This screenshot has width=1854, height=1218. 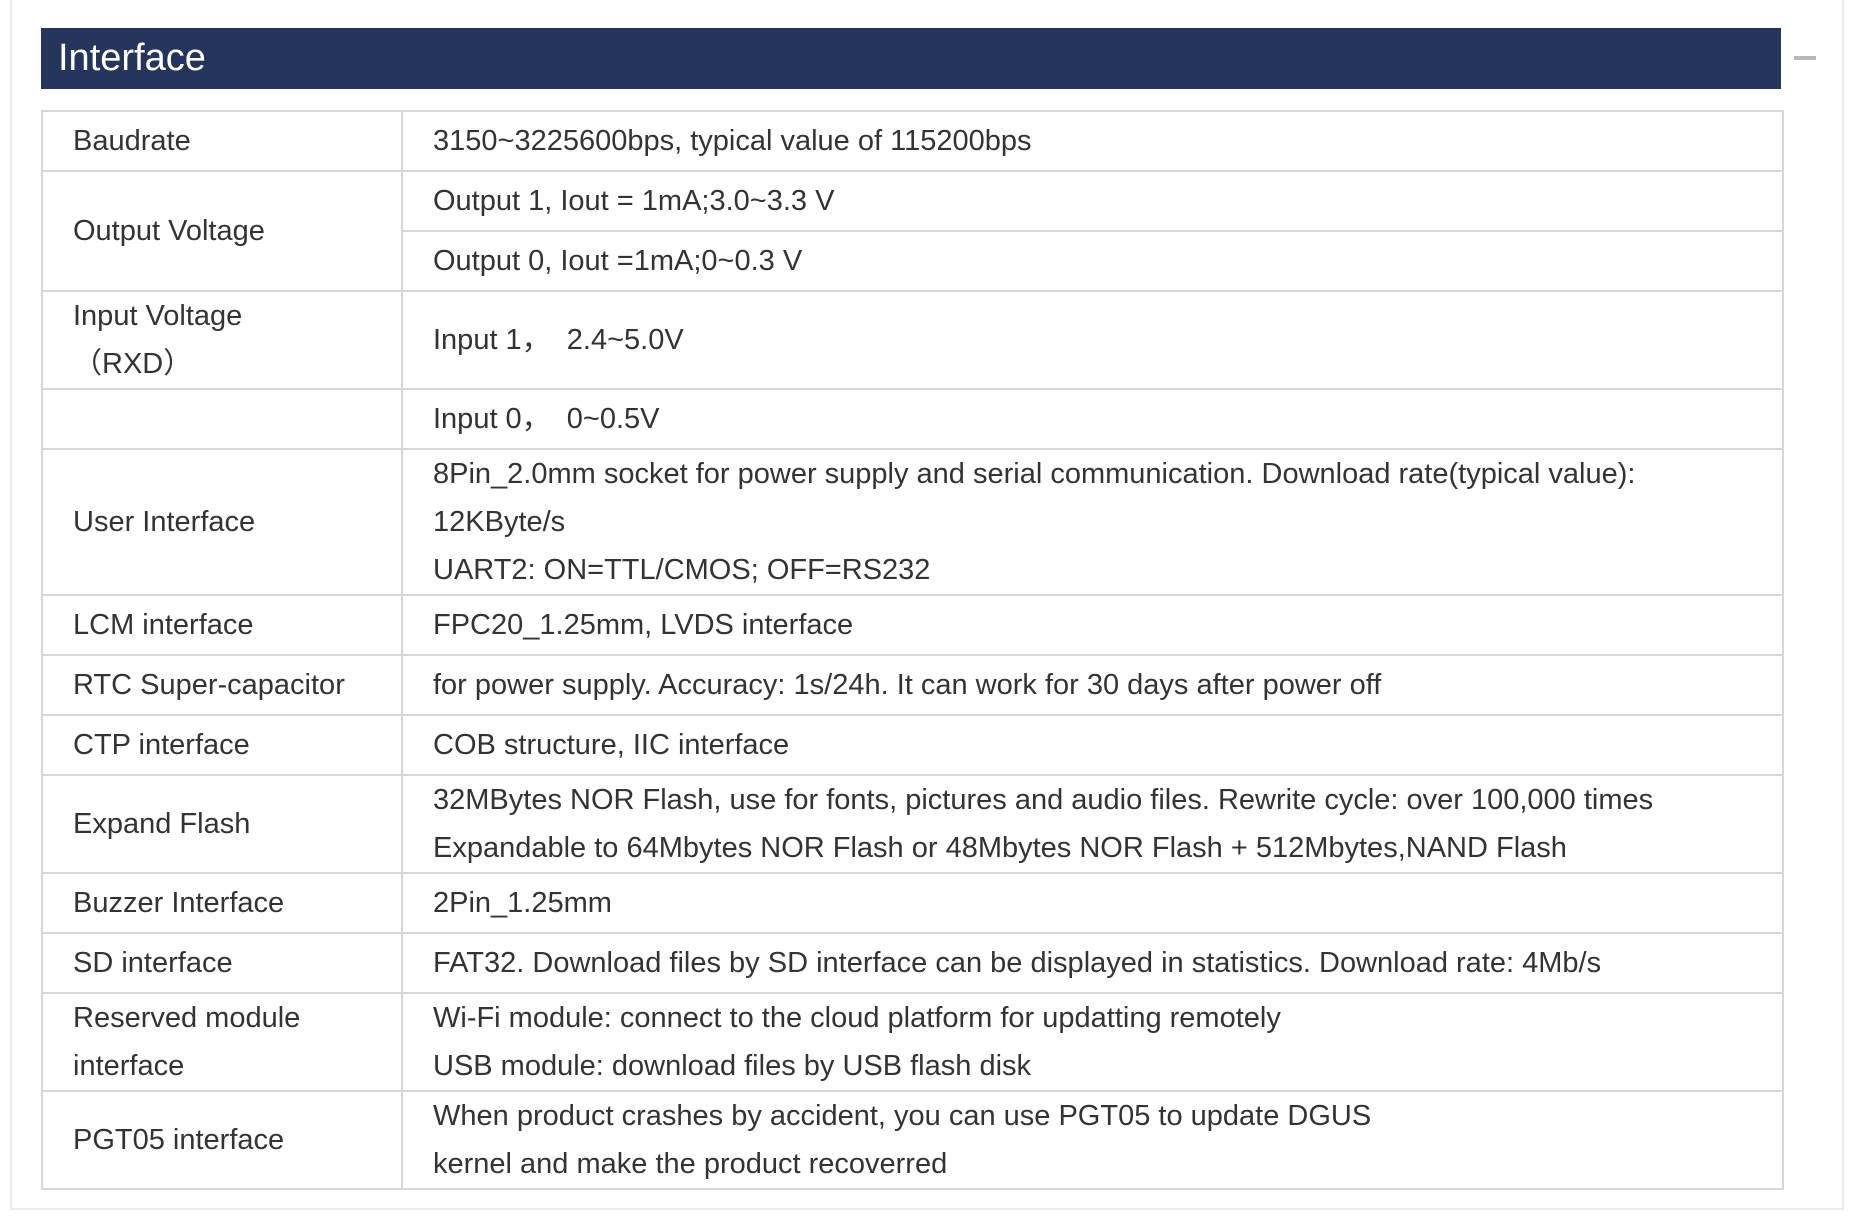 I want to click on row-label: RTC Super-capacitor, so click(x=222, y=685).